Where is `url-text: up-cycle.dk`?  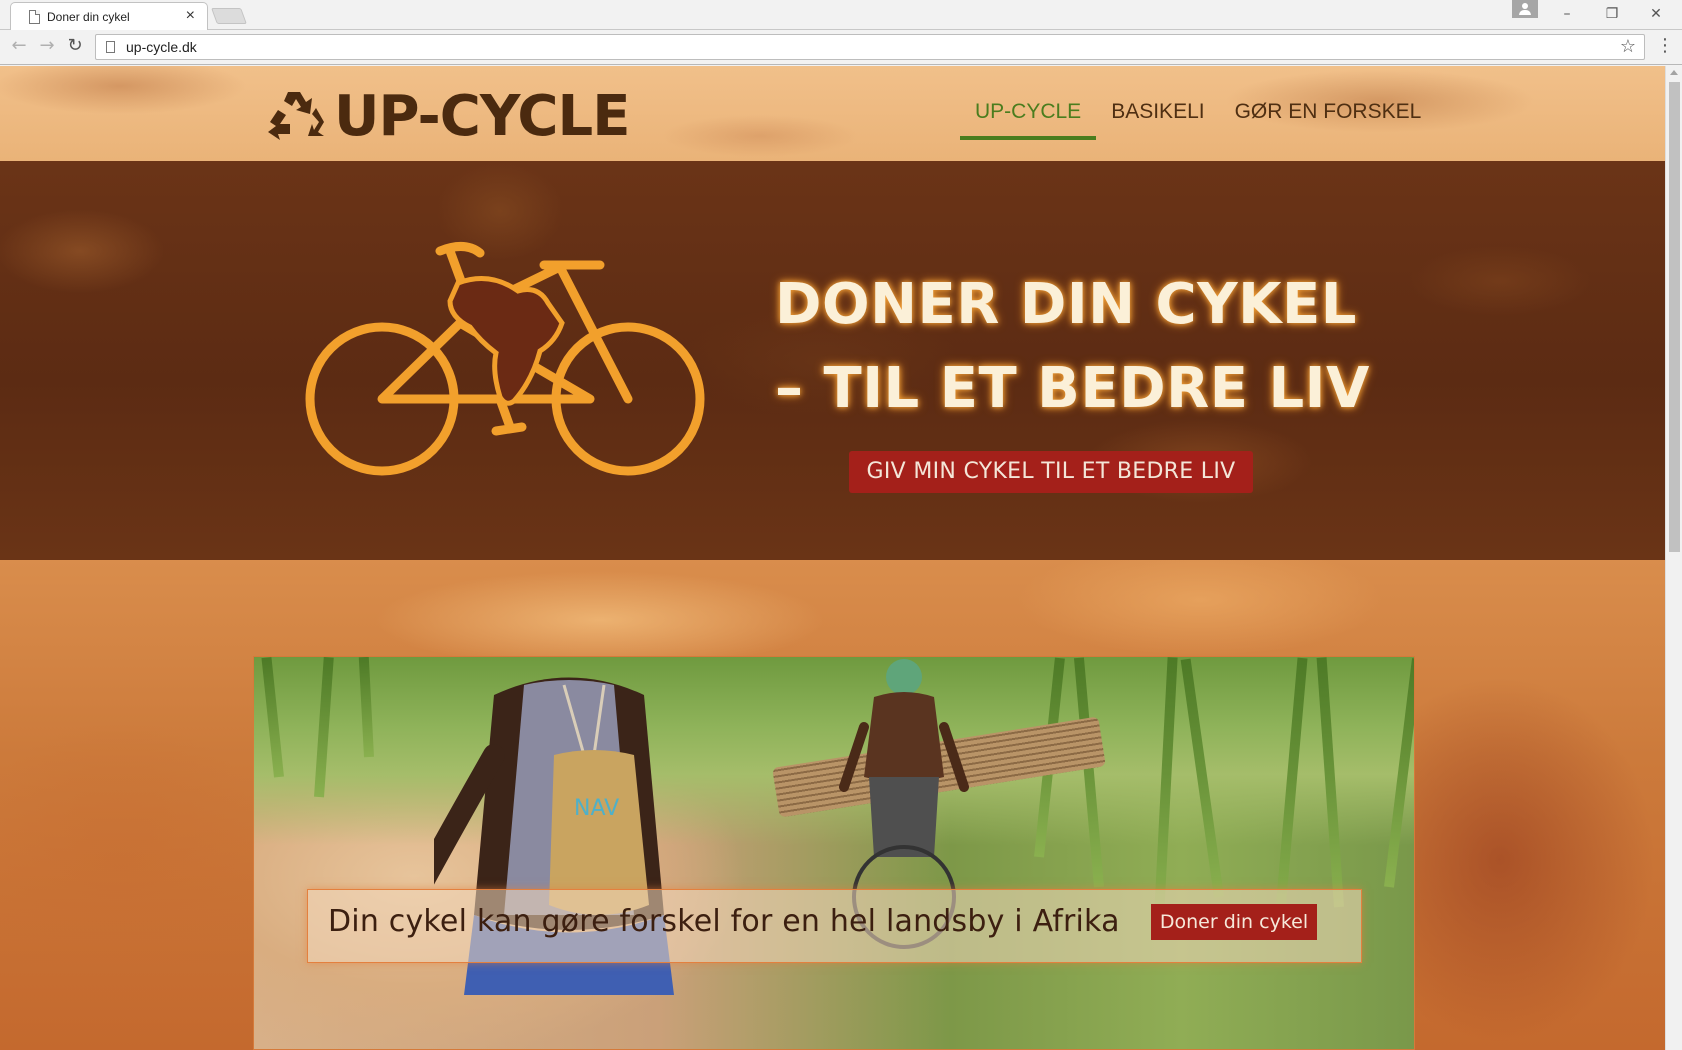
url-text: up-cycle.dk is located at coordinates (161, 47).